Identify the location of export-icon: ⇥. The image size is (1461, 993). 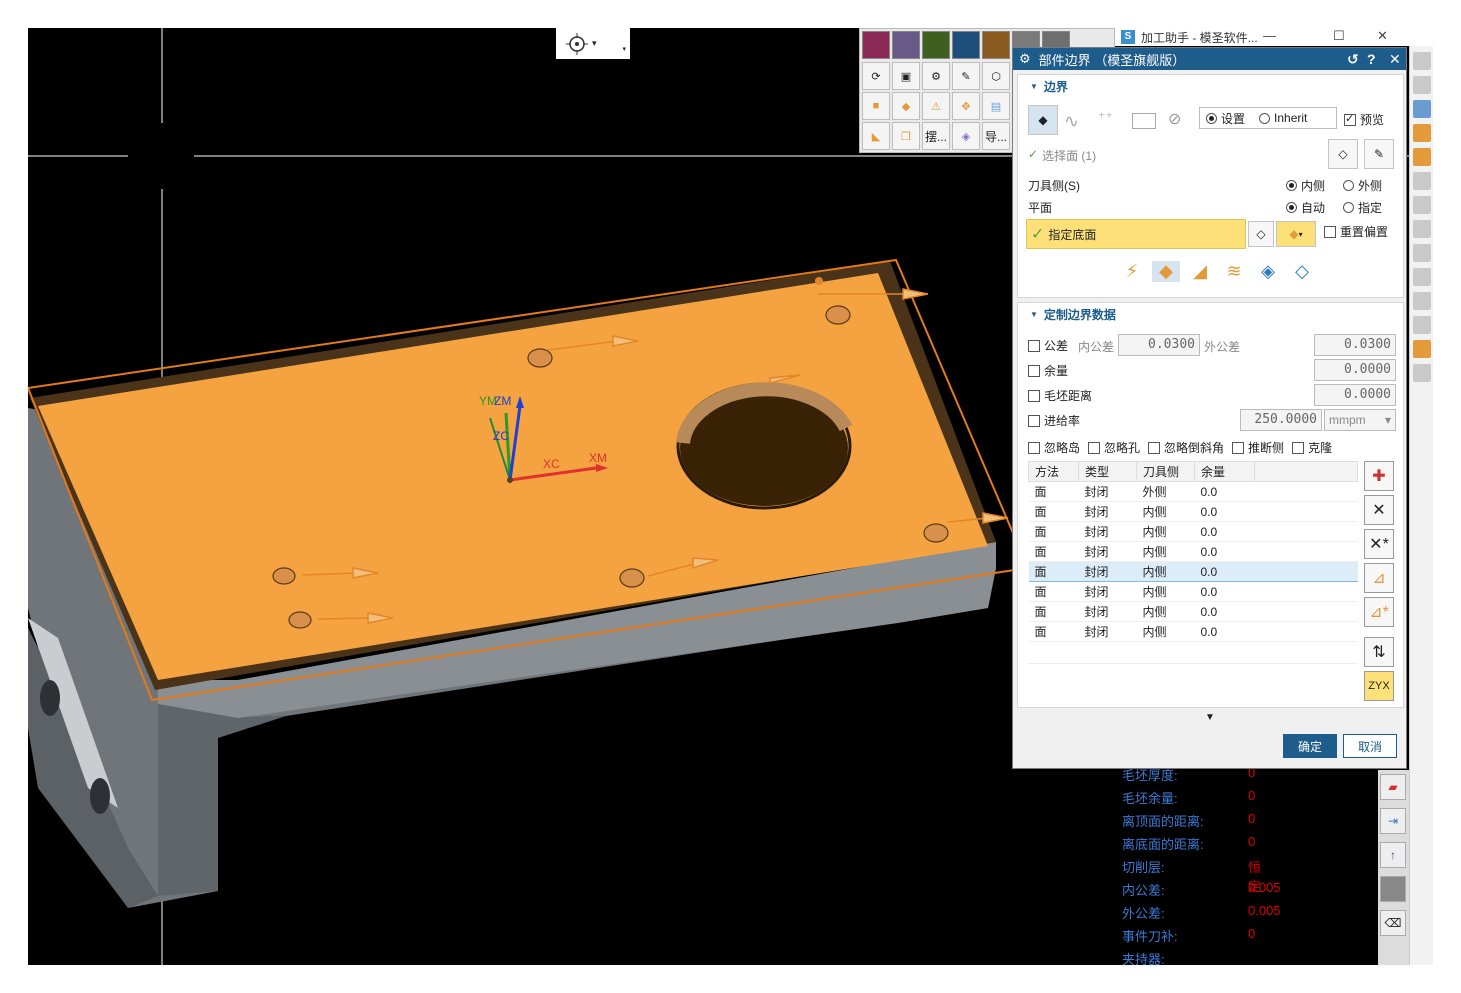
(1393, 821).